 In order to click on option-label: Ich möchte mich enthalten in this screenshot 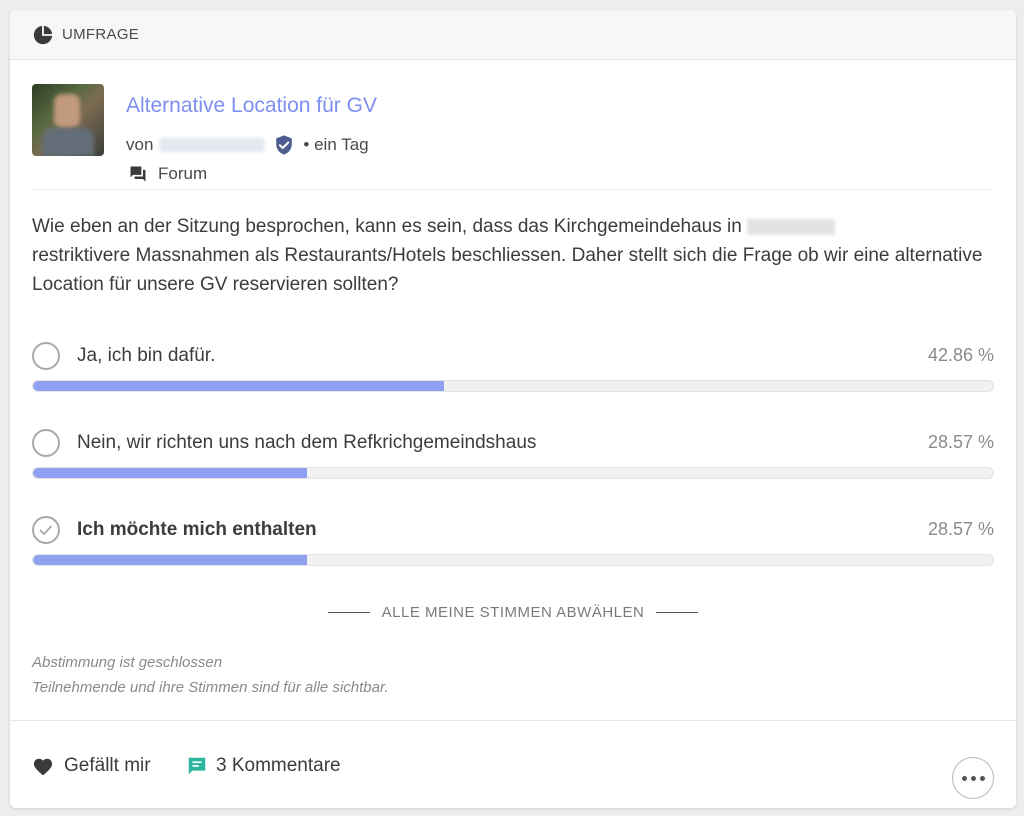, I will do `click(197, 530)`.